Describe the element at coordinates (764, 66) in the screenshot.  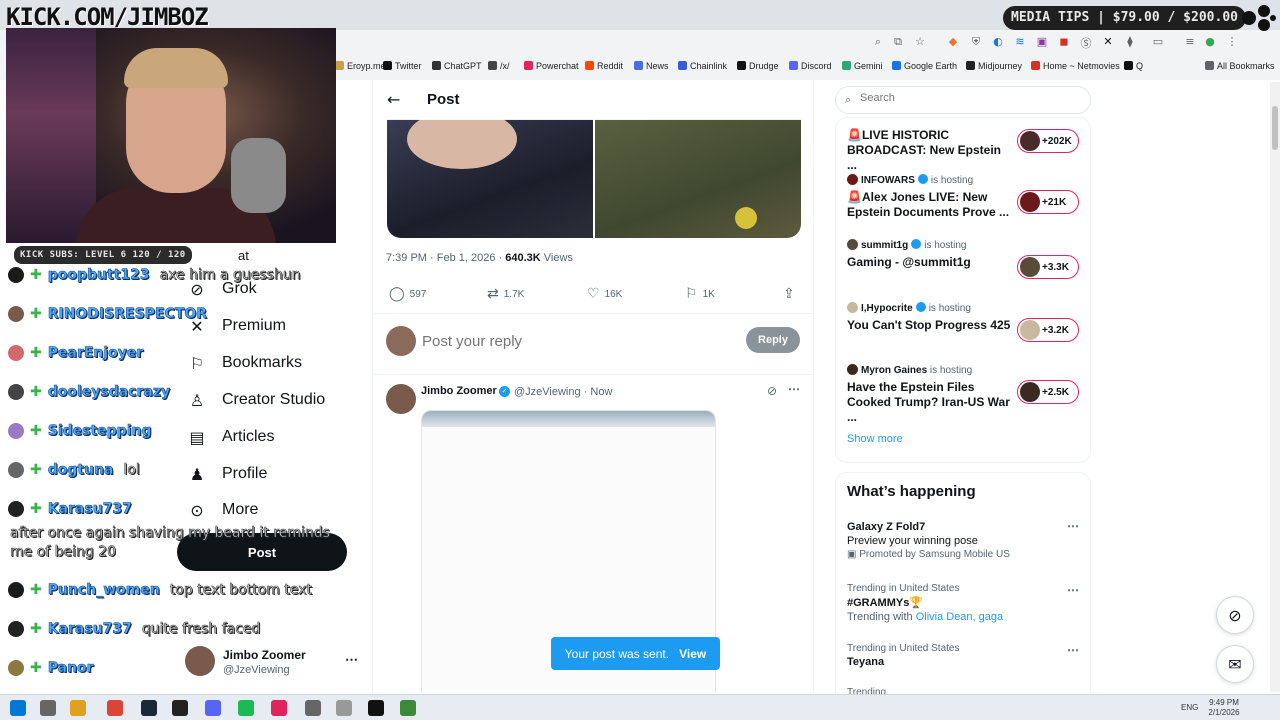
I see `bookmark-label: Drudge` at that location.